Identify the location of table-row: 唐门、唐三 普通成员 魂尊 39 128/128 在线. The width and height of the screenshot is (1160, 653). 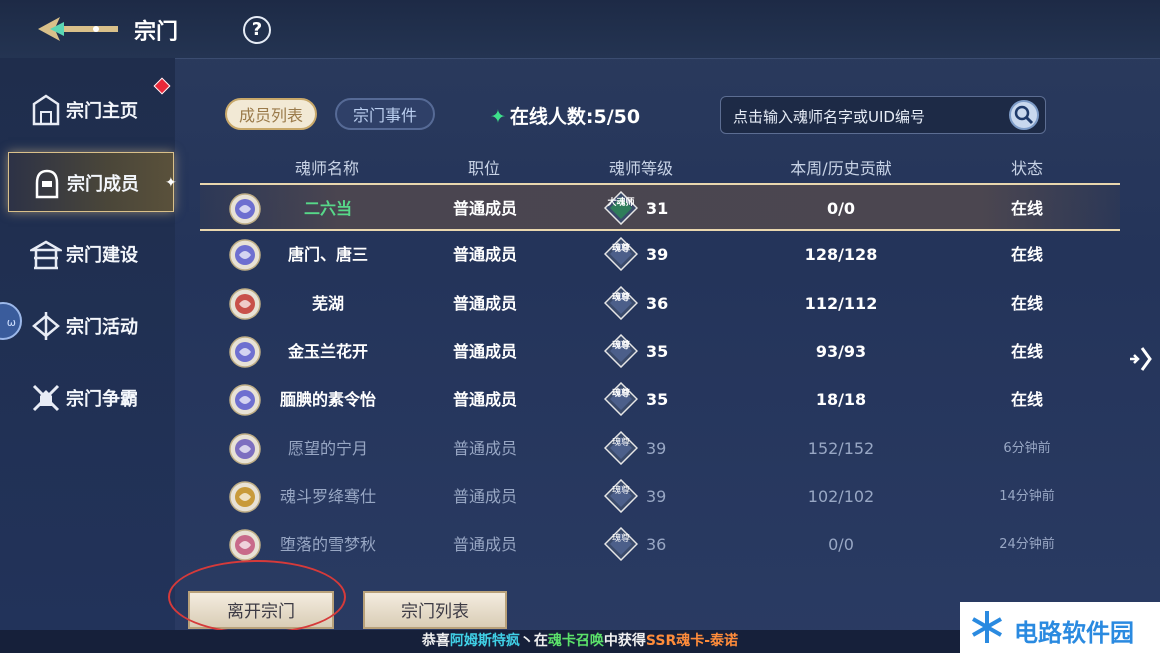
(660, 255).